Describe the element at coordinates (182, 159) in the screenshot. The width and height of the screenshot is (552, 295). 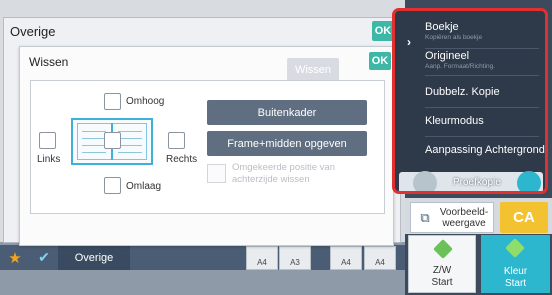
I see `checkbox-right-label: Rechts` at that location.